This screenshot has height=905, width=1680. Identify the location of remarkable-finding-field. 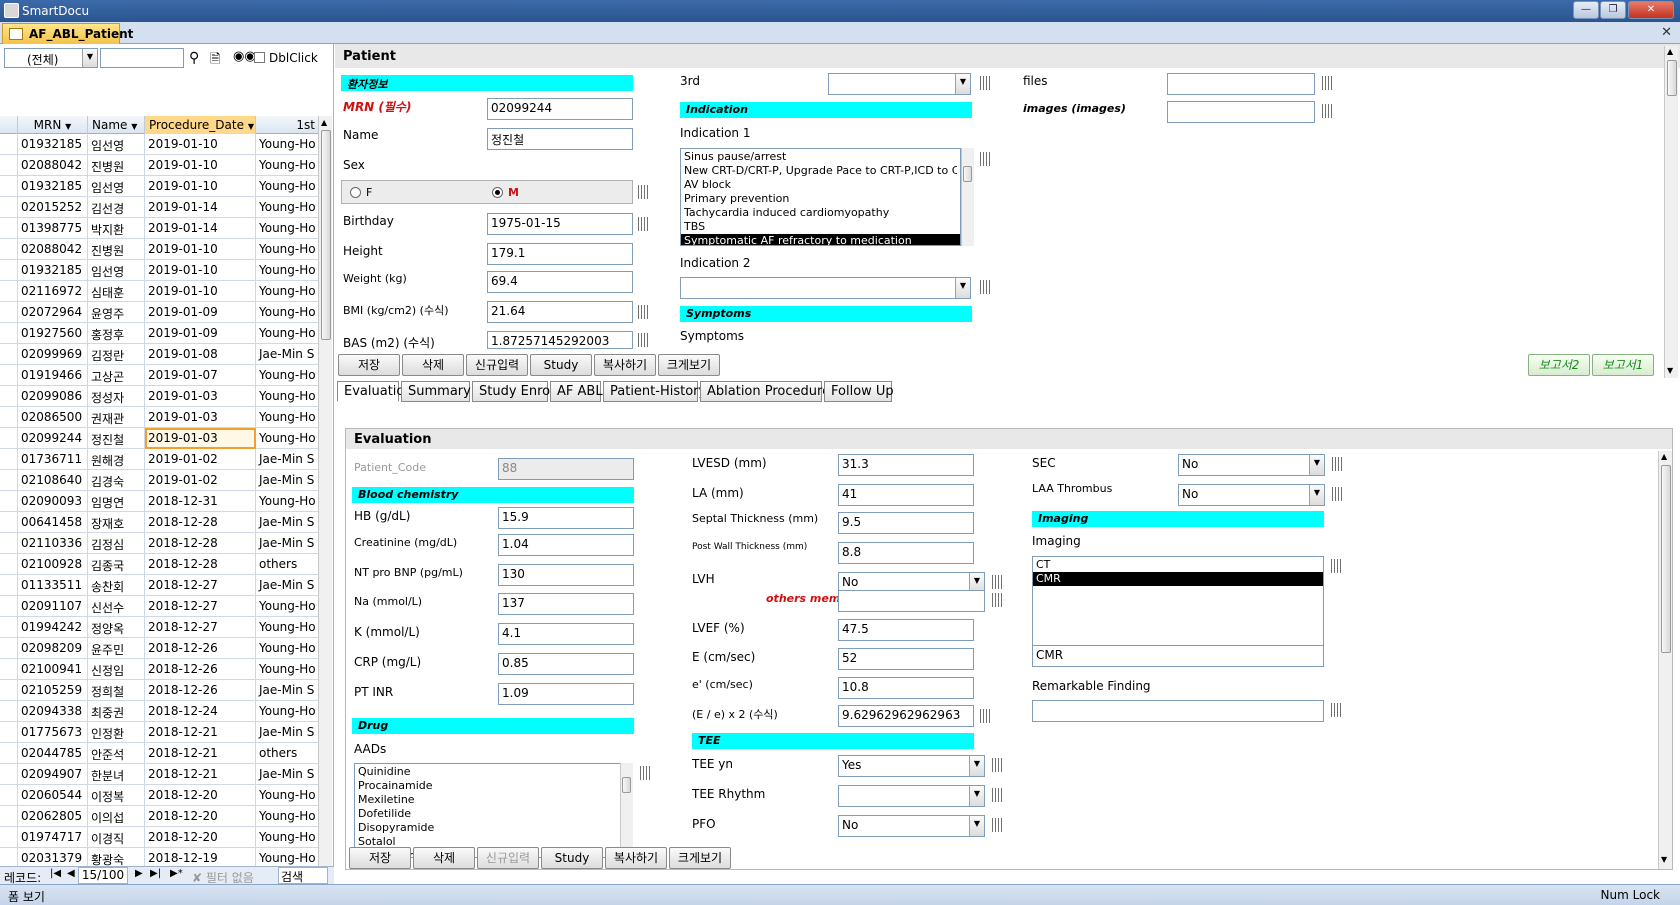
(1178, 711).